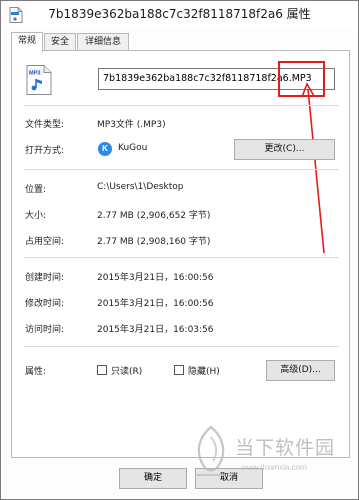 This screenshot has height=500, width=359. Describe the element at coordinates (45, 304) in the screenshot. I see `modified-label: 修改时间:` at that location.